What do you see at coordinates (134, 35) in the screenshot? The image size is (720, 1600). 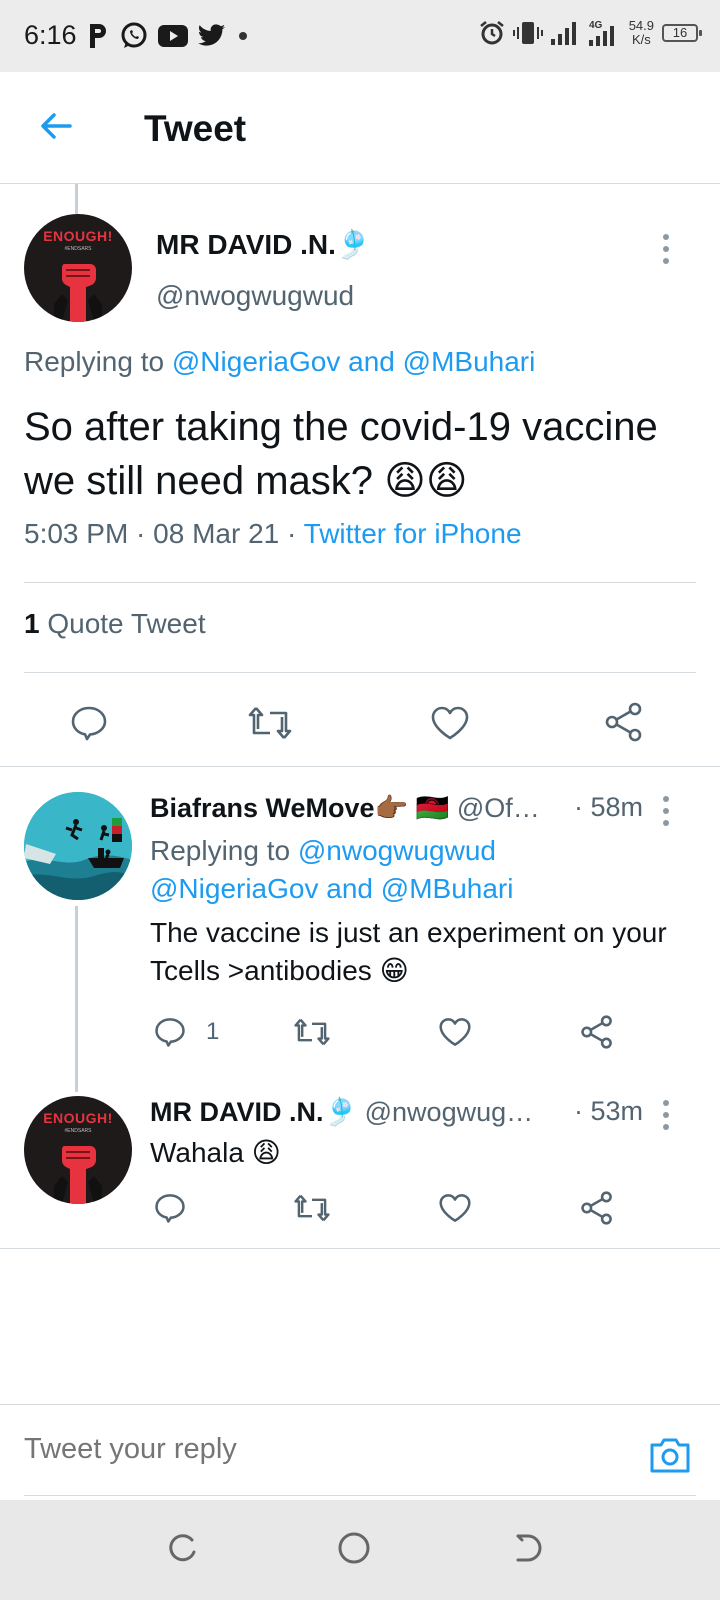 I see `whatsapp-icon` at bounding box center [134, 35].